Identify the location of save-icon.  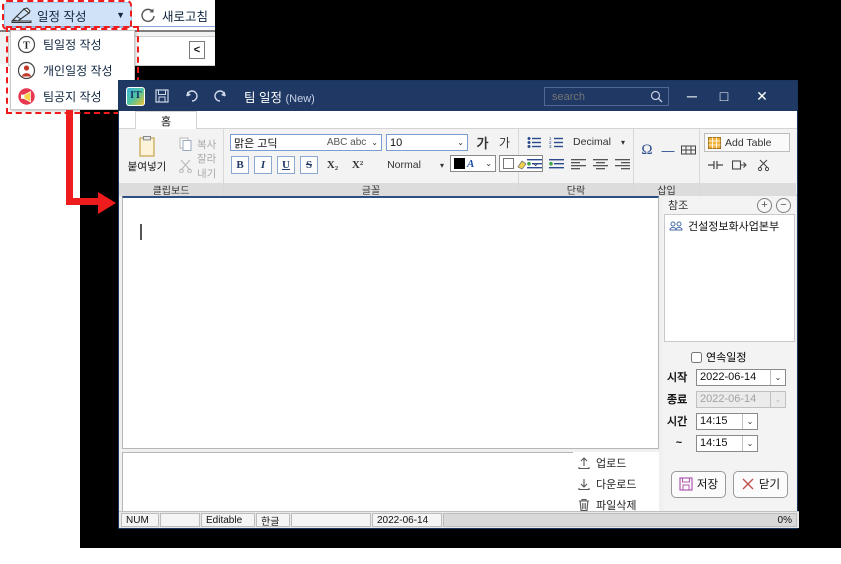
(162, 96).